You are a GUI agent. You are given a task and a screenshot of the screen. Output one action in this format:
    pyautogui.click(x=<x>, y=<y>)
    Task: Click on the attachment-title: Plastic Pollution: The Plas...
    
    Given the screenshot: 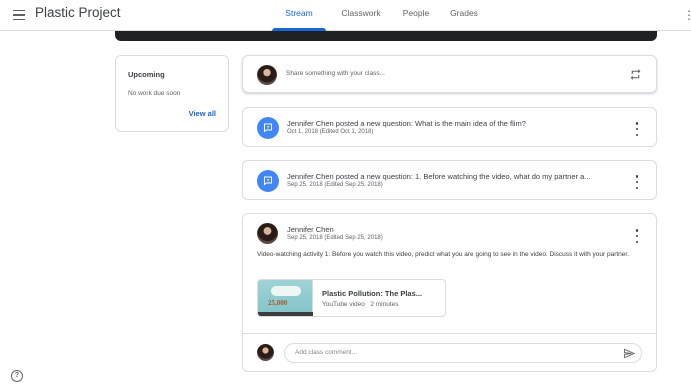 What is the action you would take?
    pyautogui.click(x=372, y=293)
    